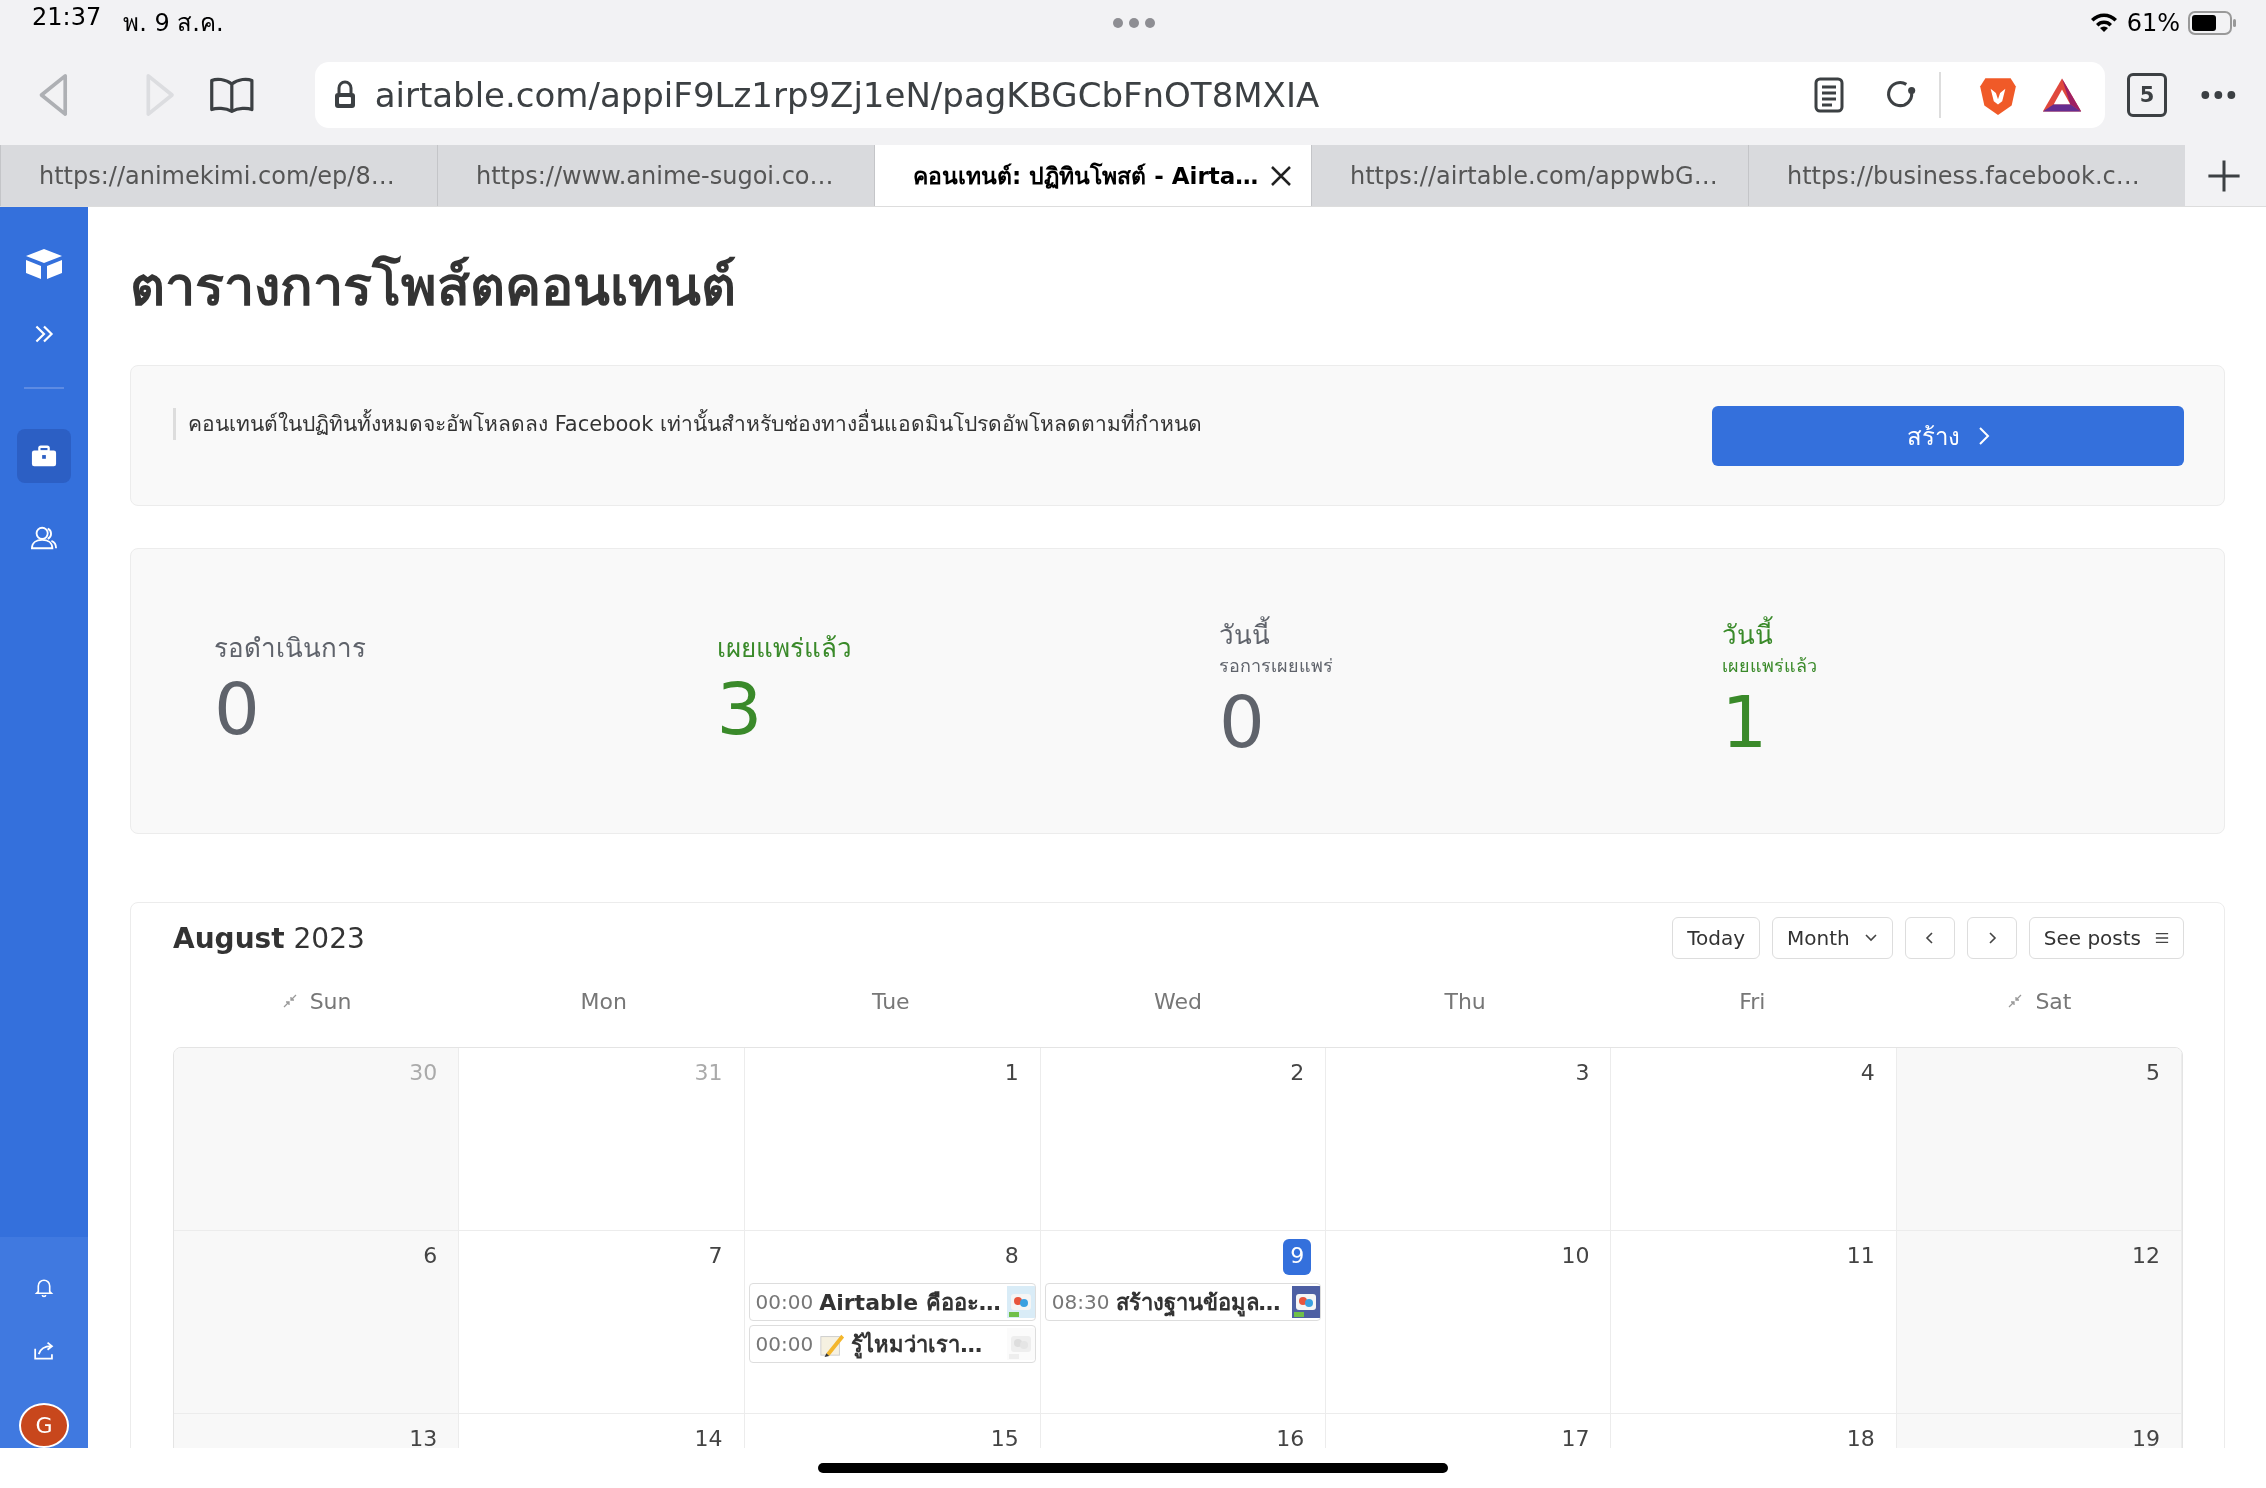 The height and width of the screenshot is (1488, 2266). What do you see at coordinates (2039, 1431) in the screenshot?
I see `day-cell: 19` at bounding box center [2039, 1431].